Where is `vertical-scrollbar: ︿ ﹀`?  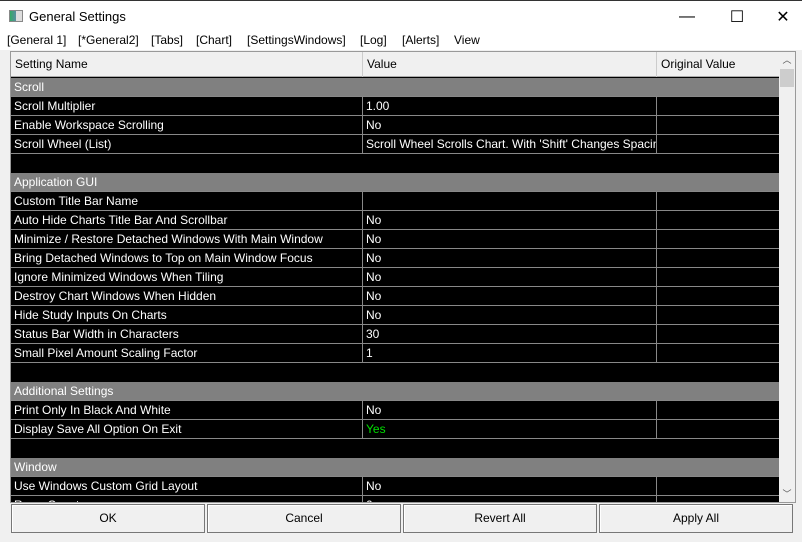
vertical-scrollbar: ︿ ﹀ is located at coordinates (787, 277).